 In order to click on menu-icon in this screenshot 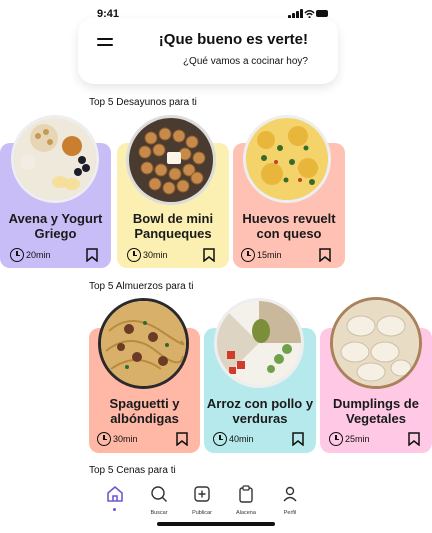, I will do `click(105, 42)`.